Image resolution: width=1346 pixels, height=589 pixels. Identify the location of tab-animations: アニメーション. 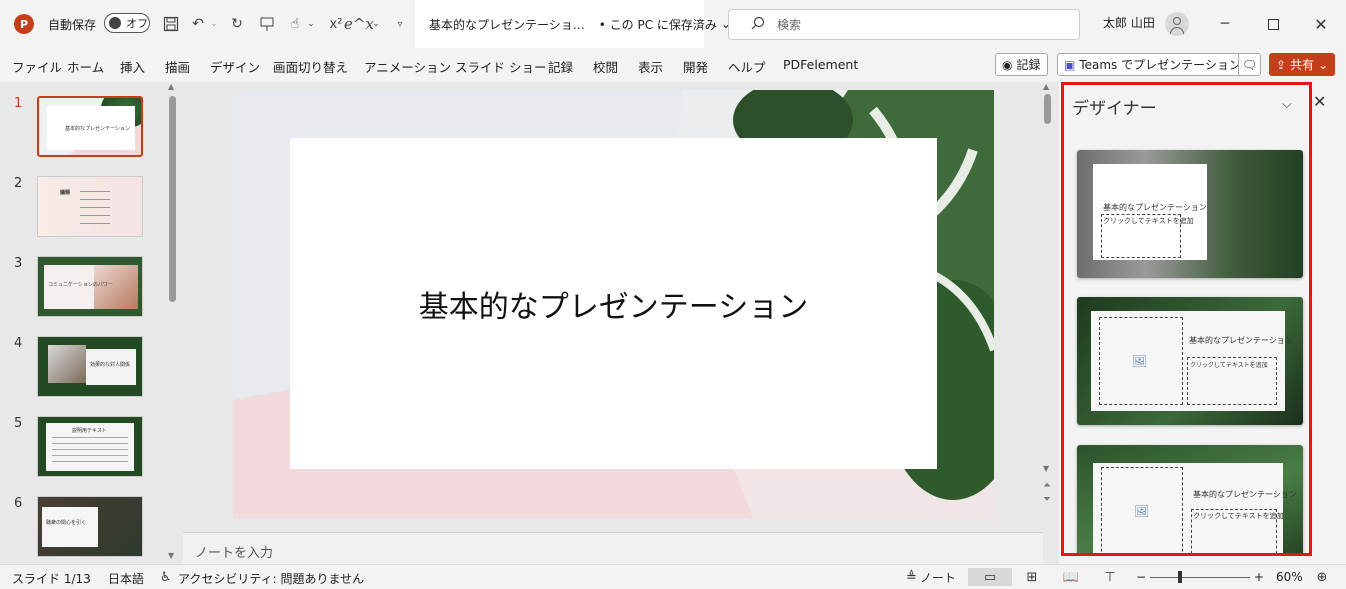
(407, 66).